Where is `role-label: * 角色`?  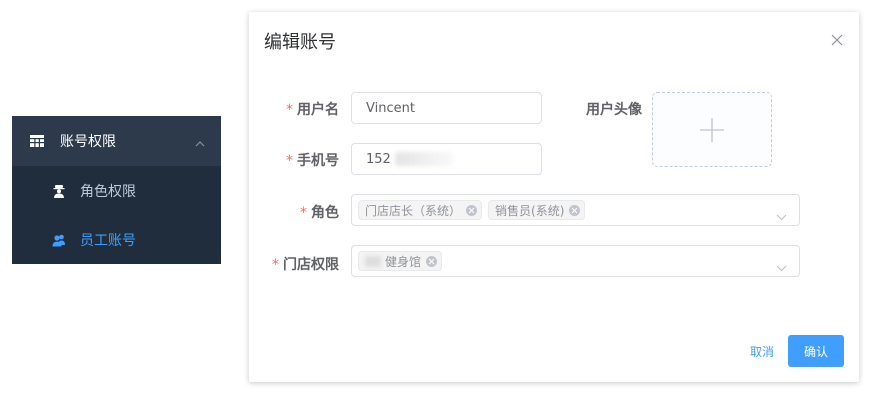
role-label: * 角色 is located at coordinates (319, 213).